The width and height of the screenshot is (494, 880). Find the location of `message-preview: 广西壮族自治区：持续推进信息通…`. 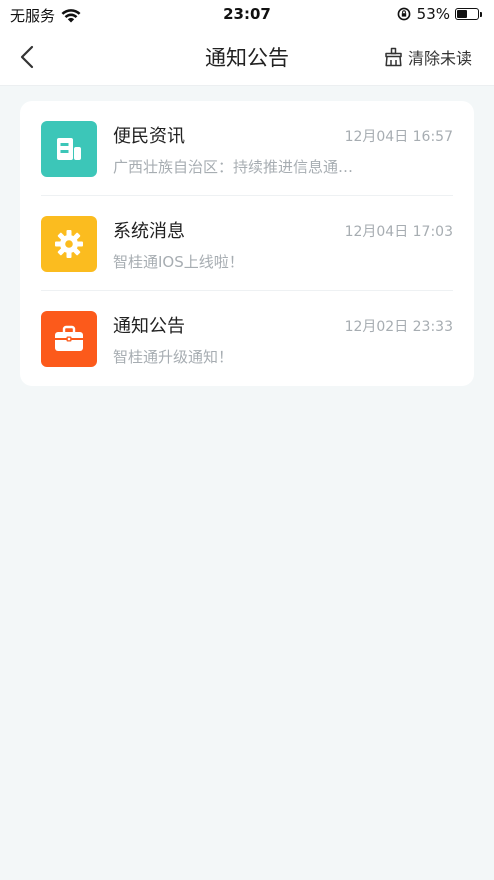

message-preview: 广西壮族自治区：持续推进信息通… is located at coordinates (233, 167).